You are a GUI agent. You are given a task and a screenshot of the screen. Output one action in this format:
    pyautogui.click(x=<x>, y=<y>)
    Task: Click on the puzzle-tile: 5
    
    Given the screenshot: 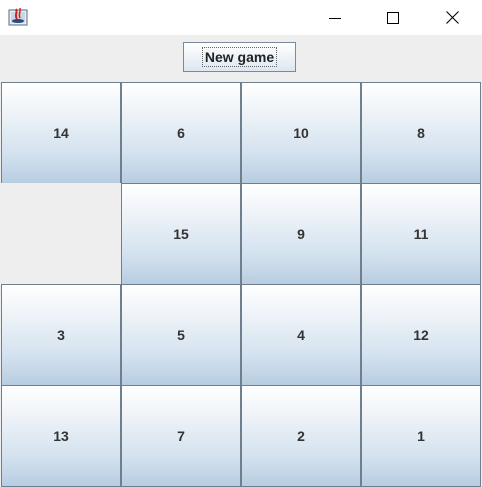 What is the action you would take?
    pyautogui.click(x=181, y=335)
    